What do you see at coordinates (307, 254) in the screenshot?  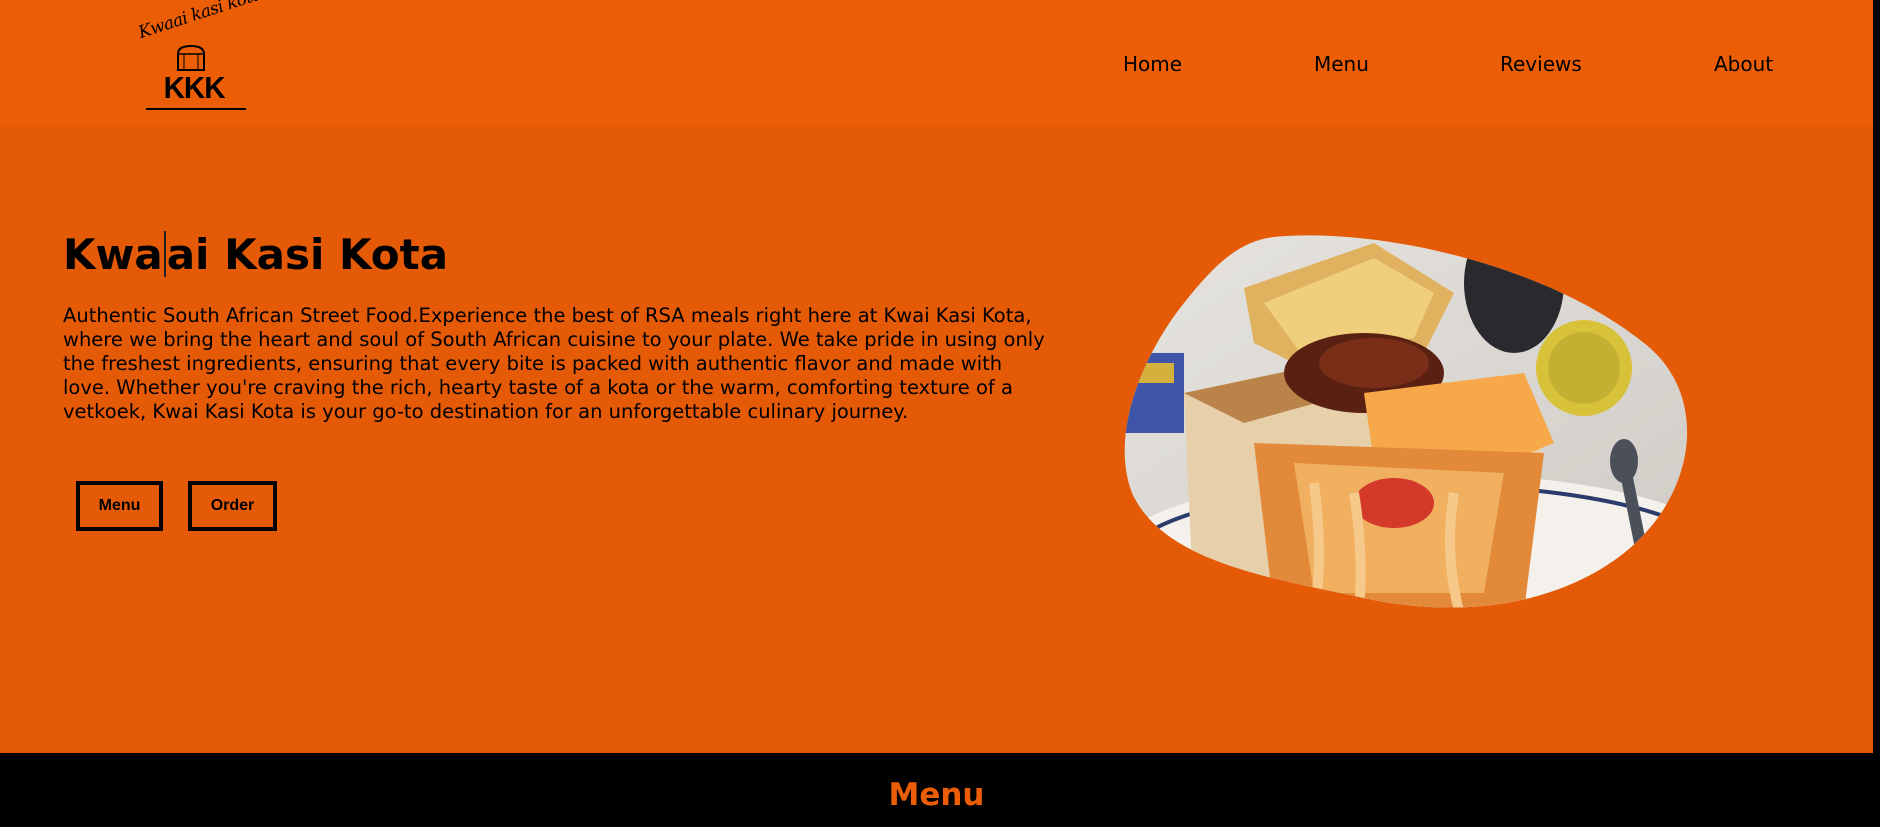 I see `hero-title-part-2: ai Kasi Kota` at bounding box center [307, 254].